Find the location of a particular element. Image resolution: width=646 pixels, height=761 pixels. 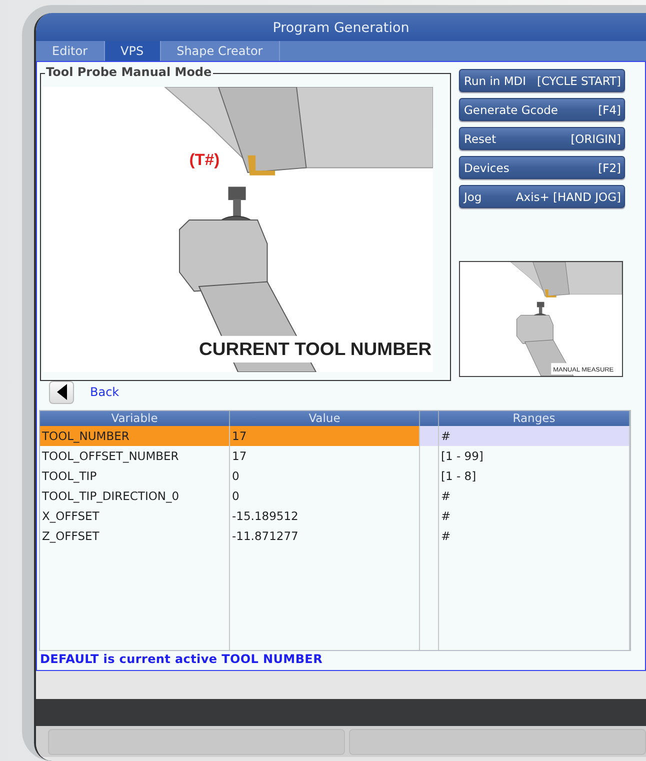

back-link: Back is located at coordinates (105, 392).